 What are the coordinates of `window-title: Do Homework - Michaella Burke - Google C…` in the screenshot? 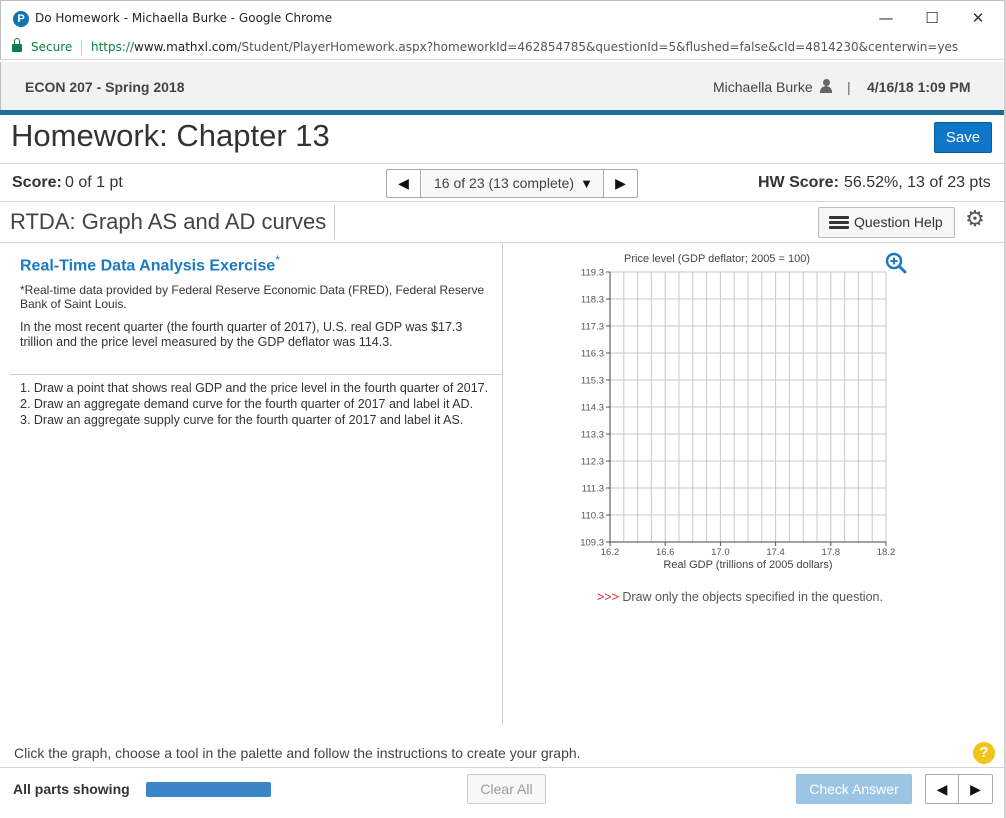 It's located at (184, 18).